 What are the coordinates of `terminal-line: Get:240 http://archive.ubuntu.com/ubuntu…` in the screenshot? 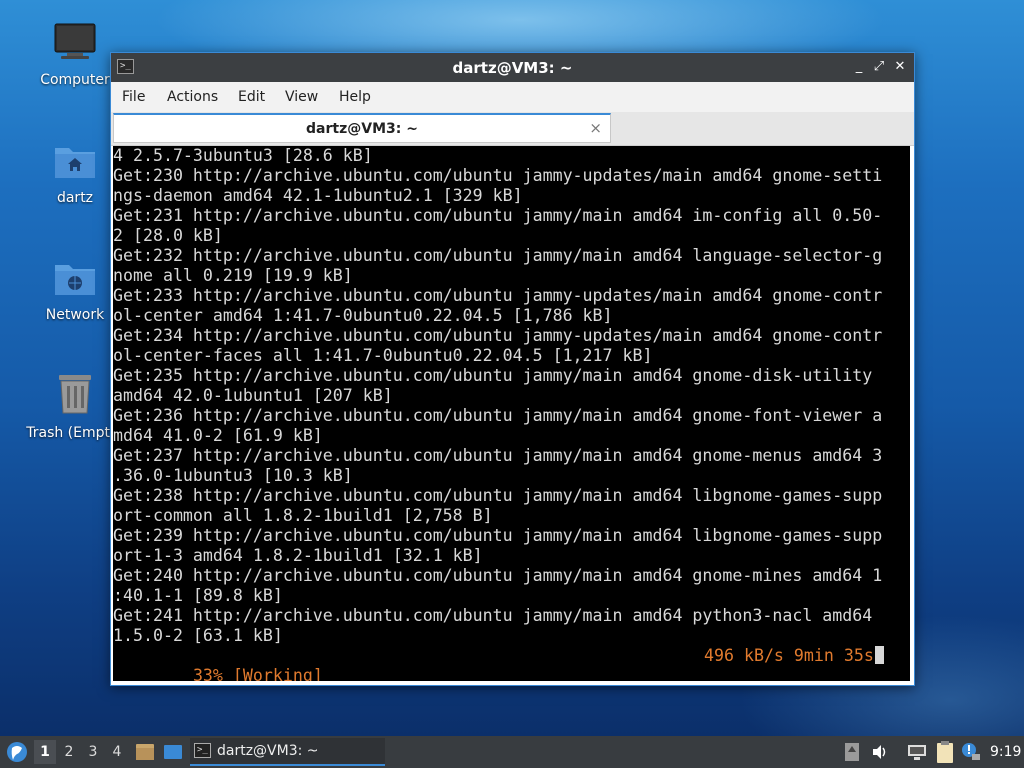 It's located at (498, 575).